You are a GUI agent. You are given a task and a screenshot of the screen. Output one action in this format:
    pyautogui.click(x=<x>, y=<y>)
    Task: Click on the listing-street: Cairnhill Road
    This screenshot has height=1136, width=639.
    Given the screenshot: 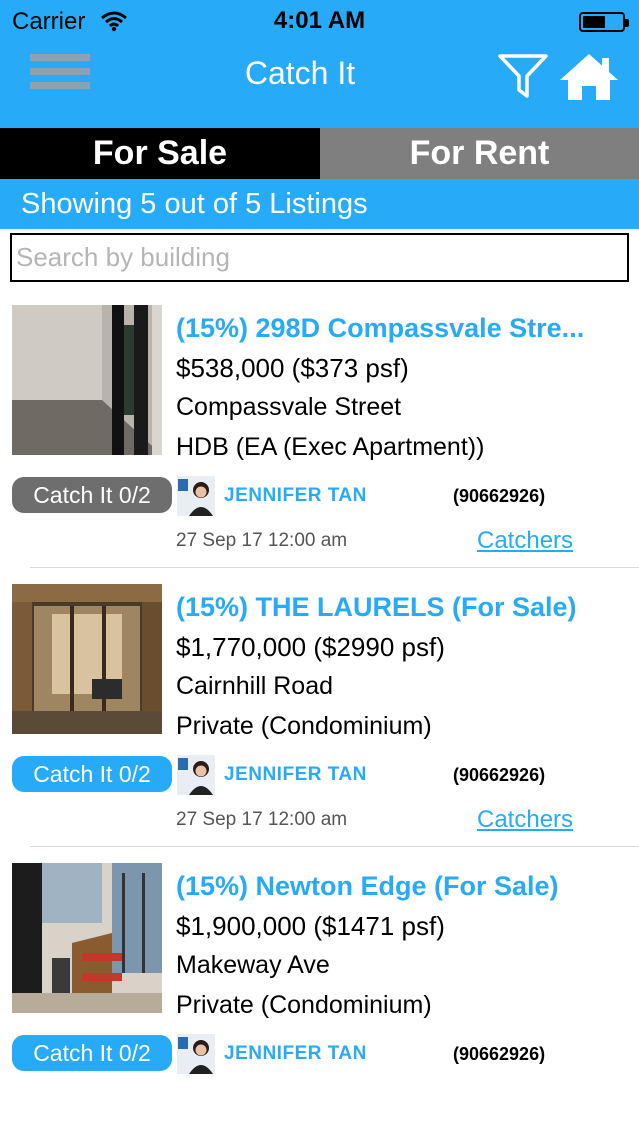 What is the action you would take?
    pyautogui.click(x=255, y=686)
    